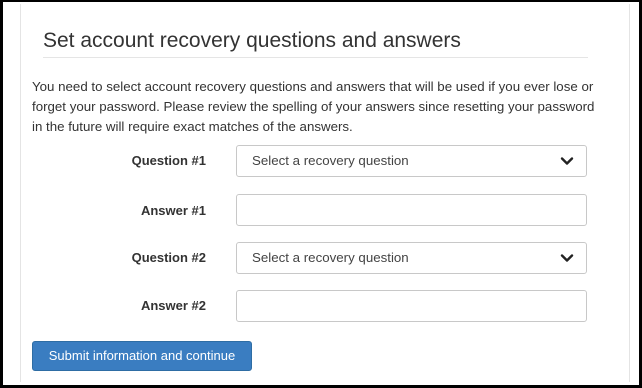 The width and height of the screenshot is (642, 388). I want to click on answer-2-input, so click(411, 306).